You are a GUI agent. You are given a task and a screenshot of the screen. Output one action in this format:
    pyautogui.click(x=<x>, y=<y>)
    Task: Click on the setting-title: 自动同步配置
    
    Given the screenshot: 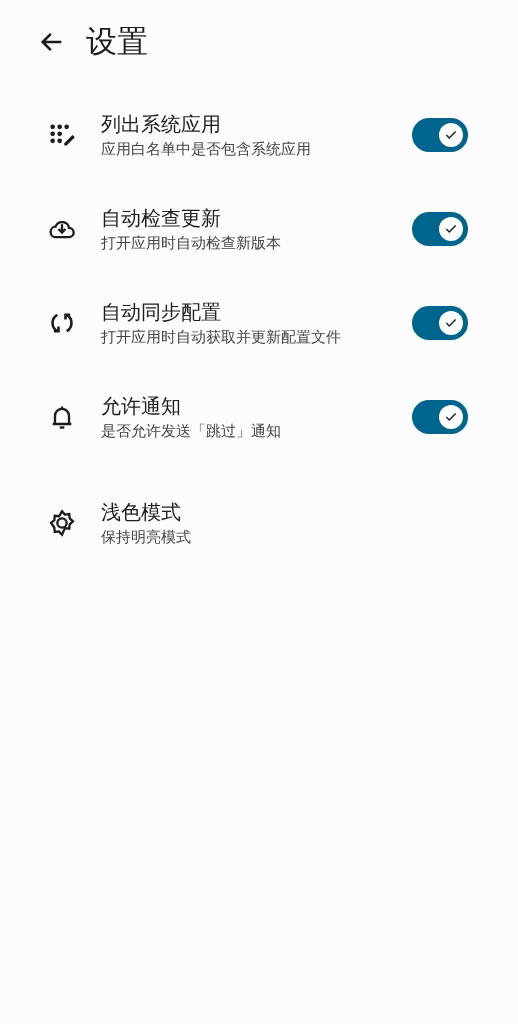 What is the action you would take?
    pyautogui.click(x=161, y=312)
    